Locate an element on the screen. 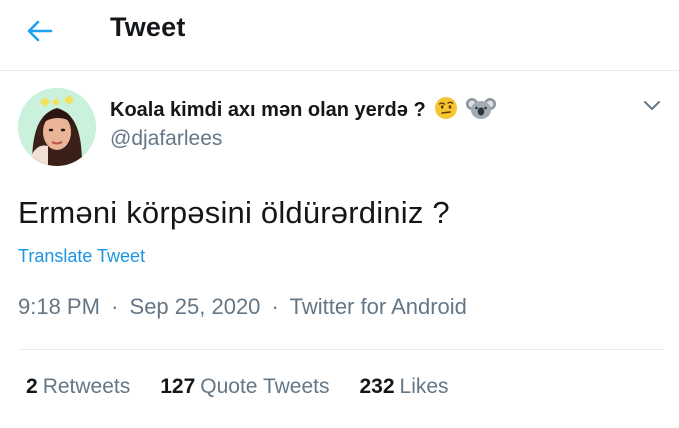 This screenshot has width=679, height=428. arrow-left-icon is located at coordinates (40, 31).